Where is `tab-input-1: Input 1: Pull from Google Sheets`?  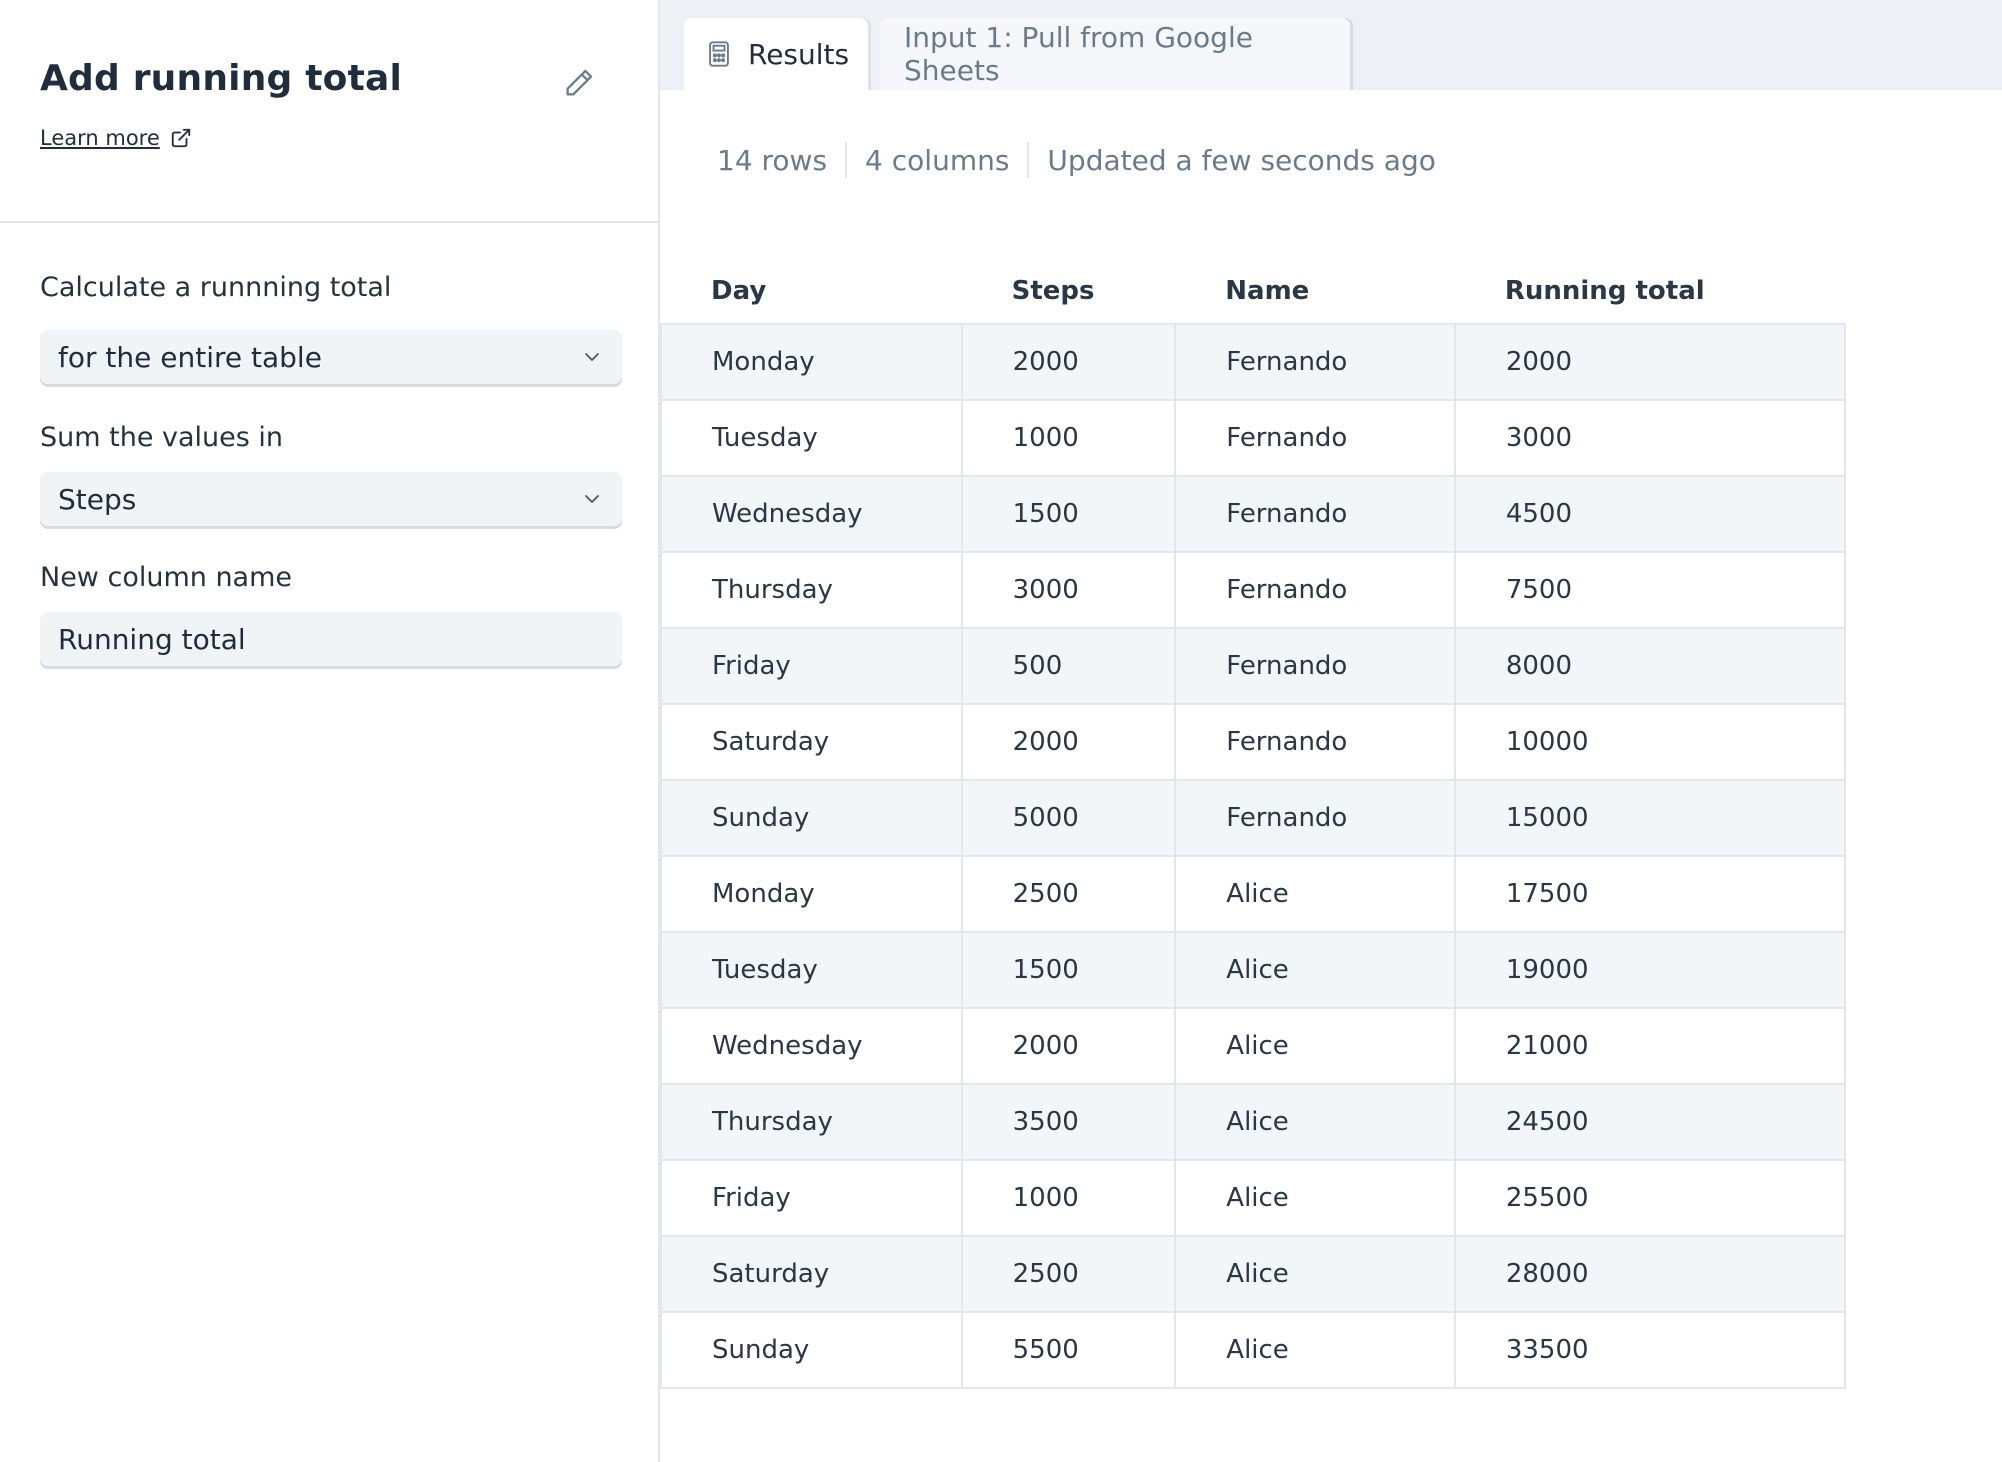 tab-input-1: Input 1: Pull from Google Sheets is located at coordinates (1115, 54).